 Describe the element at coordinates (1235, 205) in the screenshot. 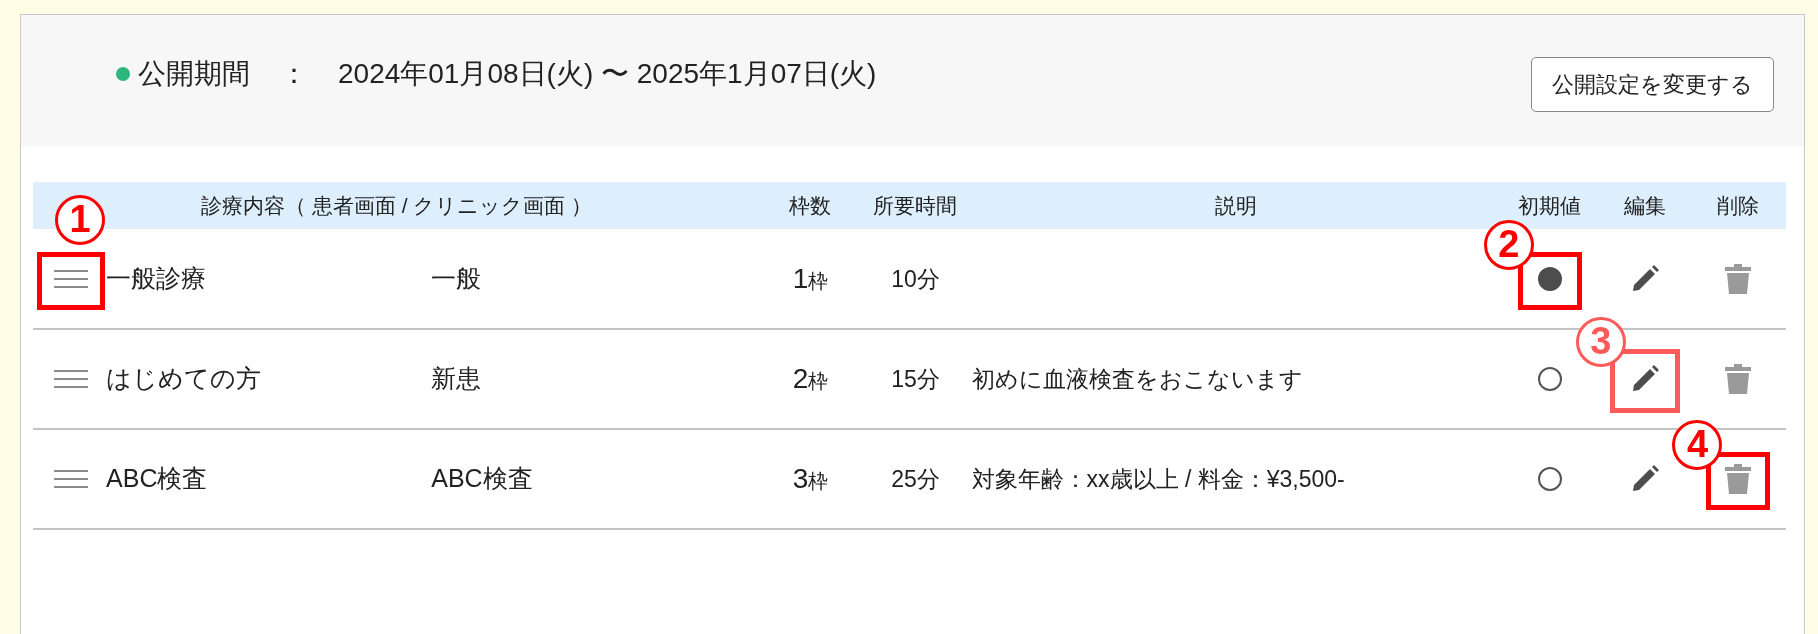

I see `column-header: 説明` at that location.